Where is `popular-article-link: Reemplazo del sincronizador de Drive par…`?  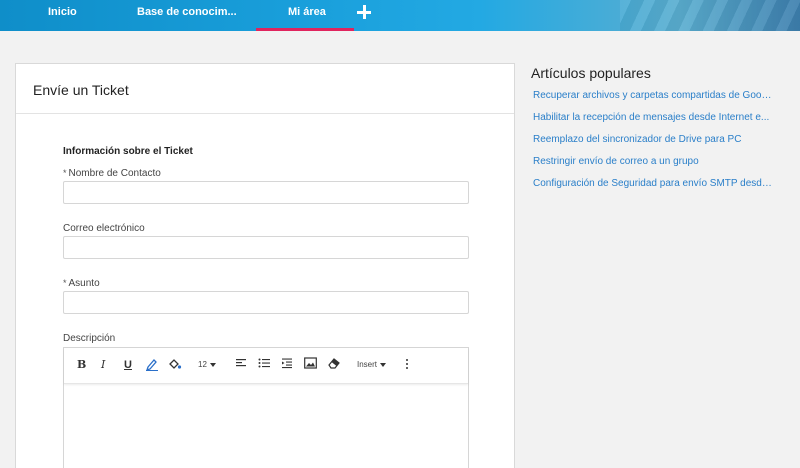
popular-article-link: Reemplazo del sincronizador de Drive par… is located at coordinates (654, 139).